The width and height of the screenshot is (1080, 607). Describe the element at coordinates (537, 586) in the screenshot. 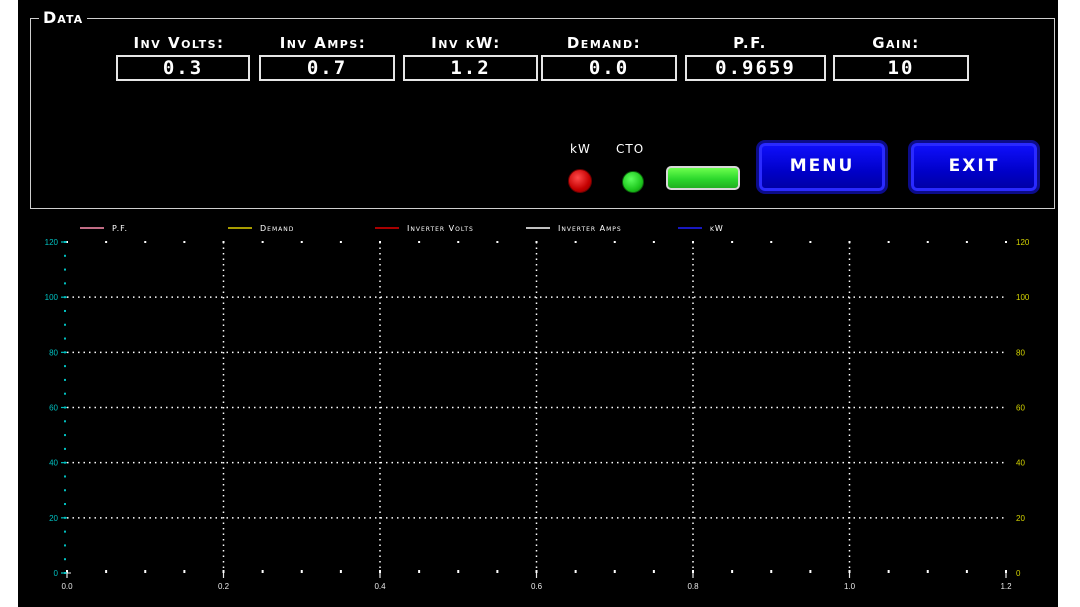

I see `x-tick-label: 0.6` at that location.